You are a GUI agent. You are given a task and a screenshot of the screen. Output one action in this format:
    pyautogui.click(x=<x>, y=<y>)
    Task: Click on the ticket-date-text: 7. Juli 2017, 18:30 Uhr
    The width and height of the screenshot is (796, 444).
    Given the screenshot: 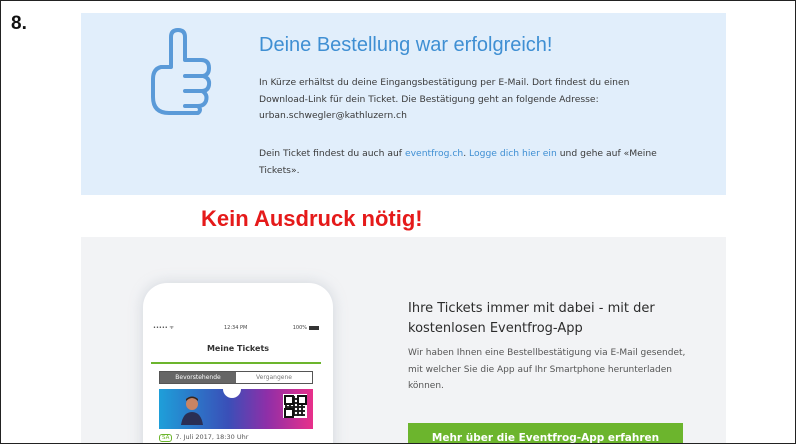 What is the action you would take?
    pyautogui.click(x=212, y=437)
    